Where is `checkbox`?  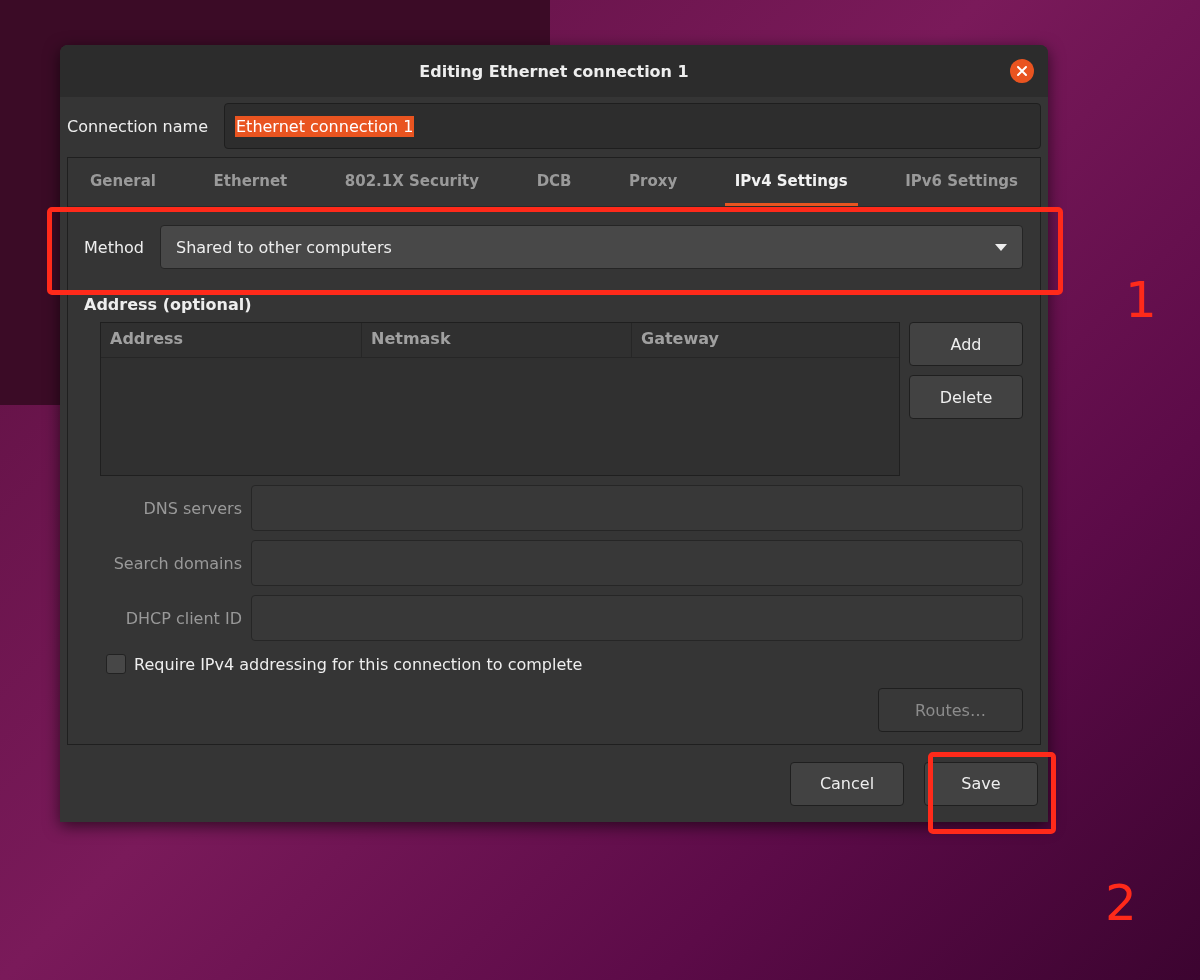
checkbox is located at coordinates (116, 664).